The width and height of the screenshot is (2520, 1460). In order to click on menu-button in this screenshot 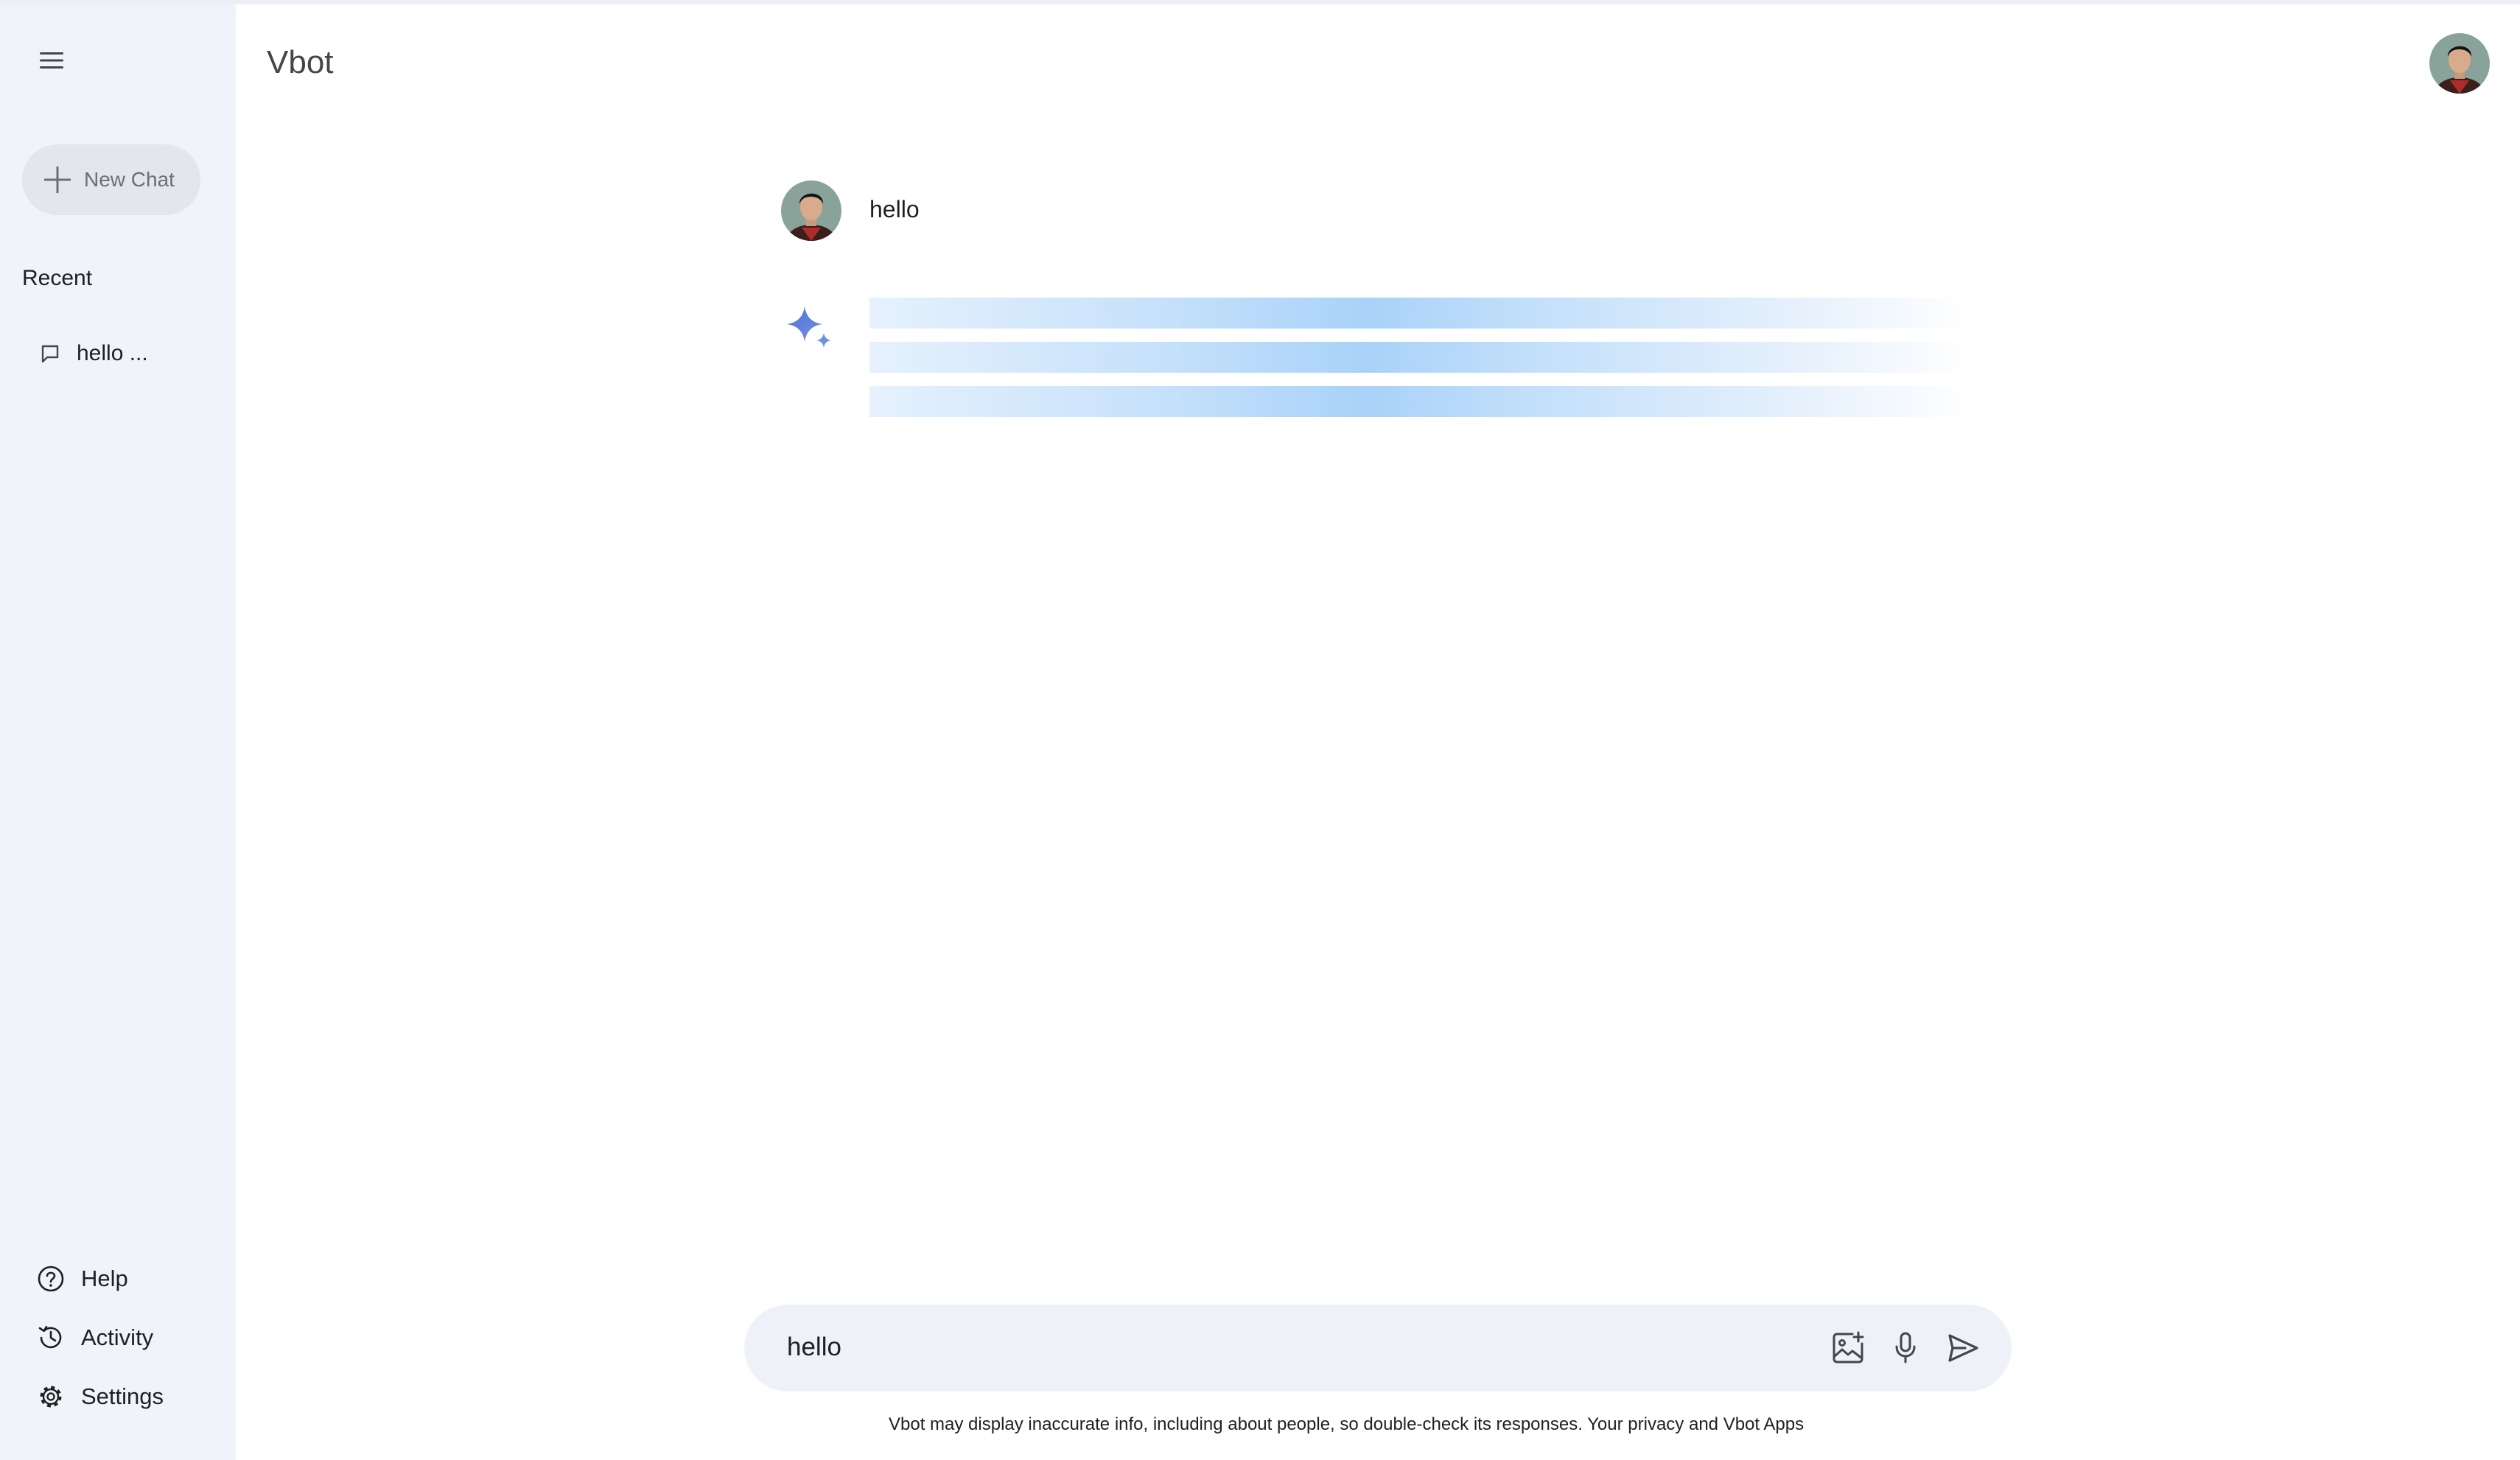, I will do `click(52, 60)`.